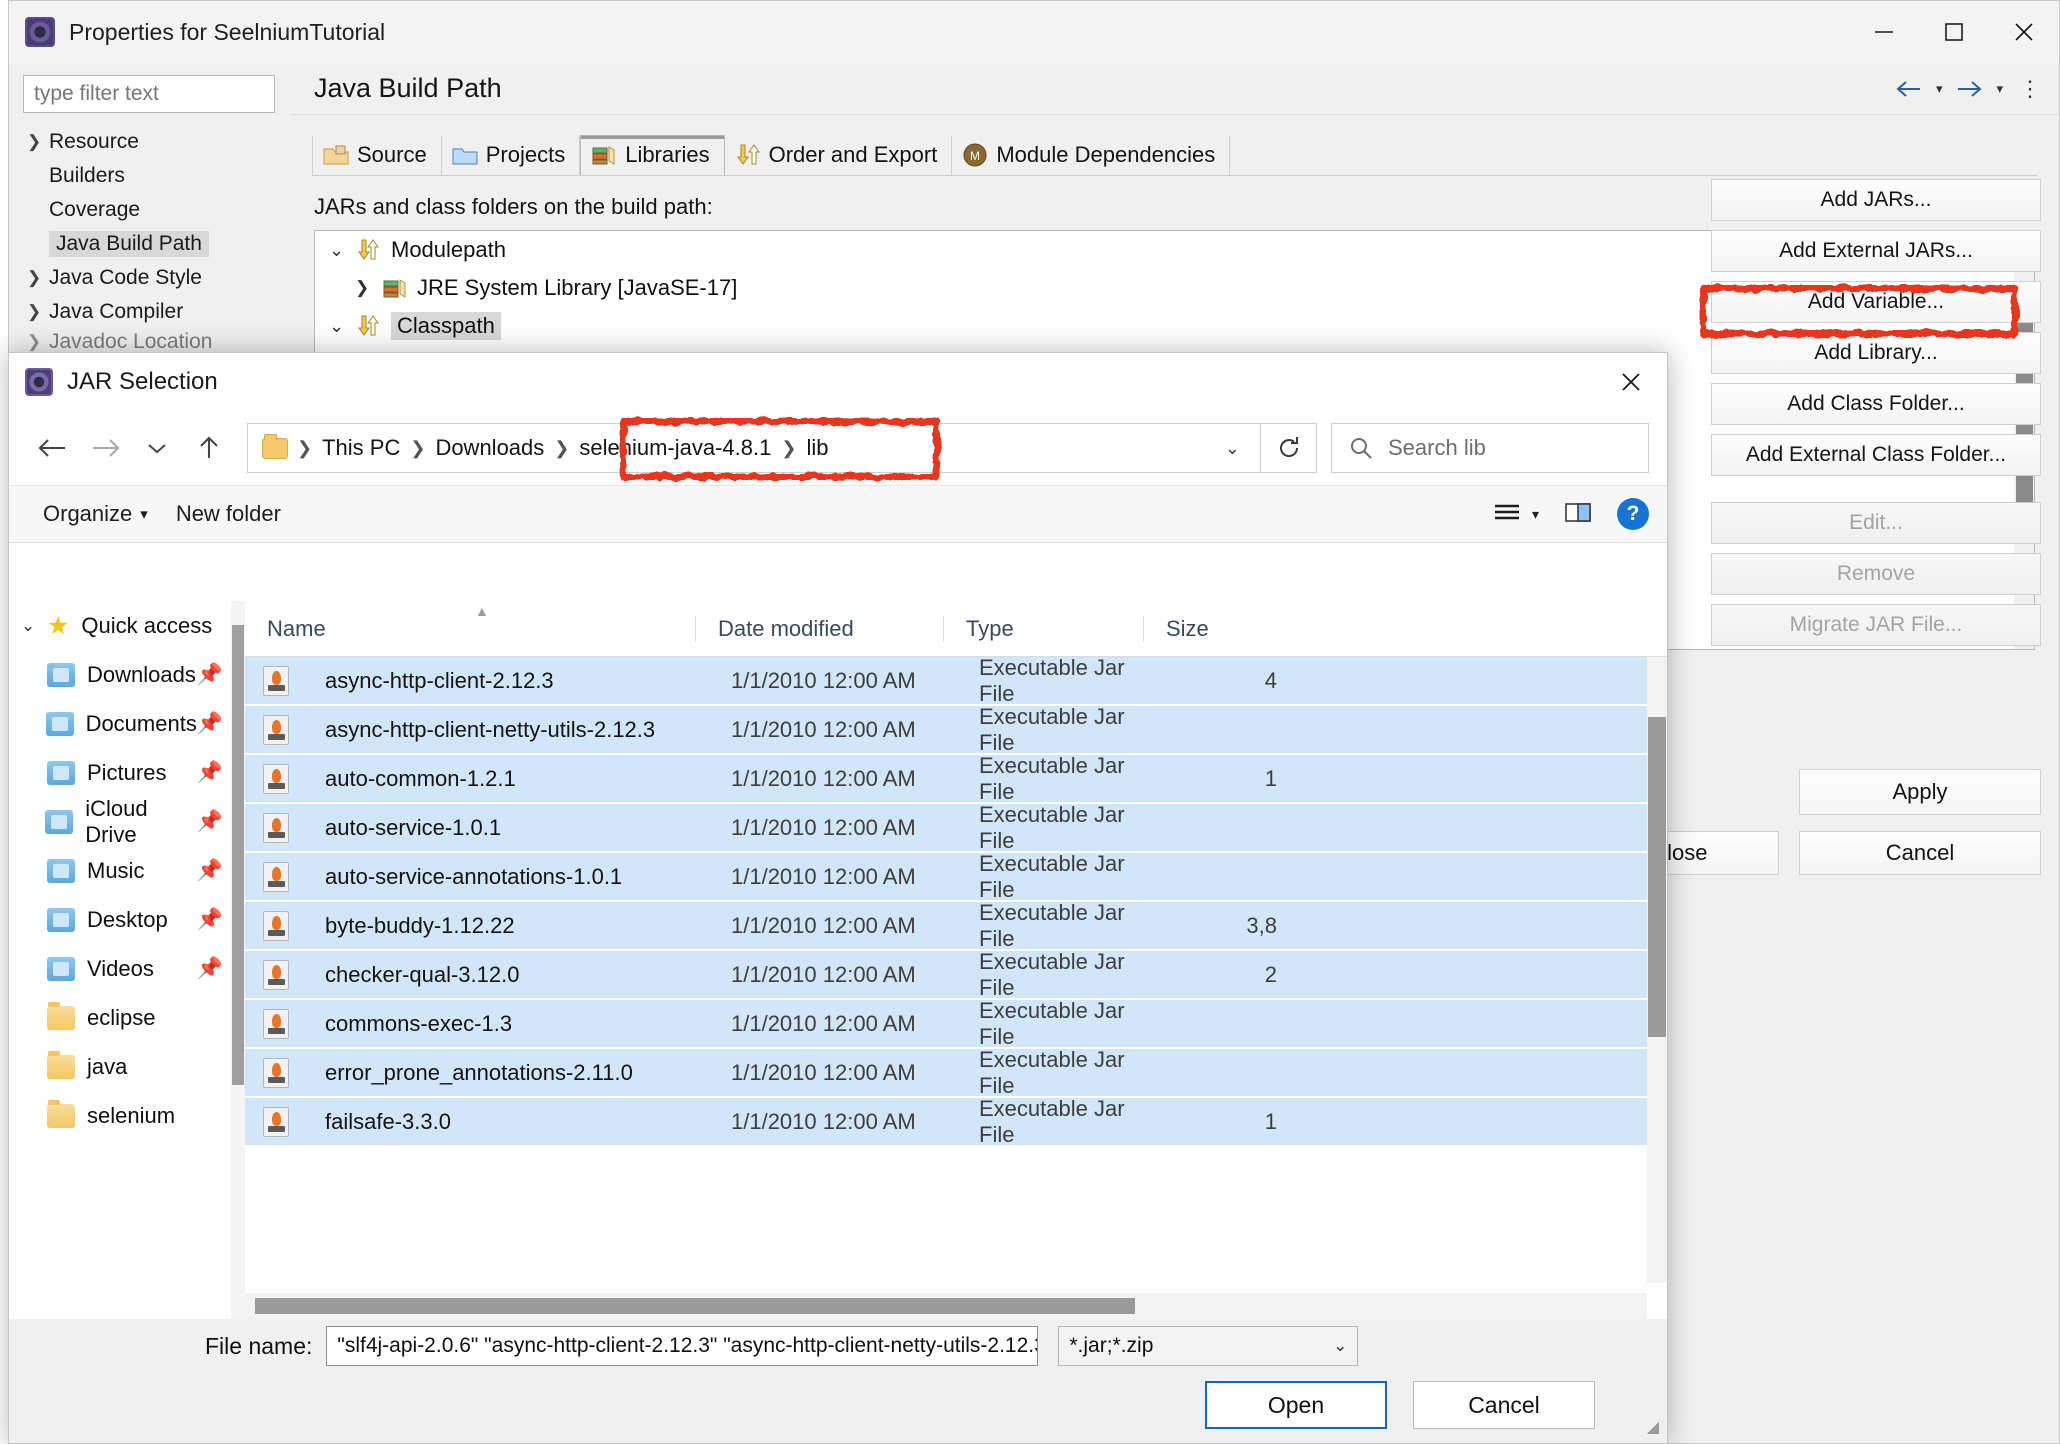  What do you see at coordinates (1578, 514) in the screenshot?
I see `preview-pane-icon` at bounding box center [1578, 514].